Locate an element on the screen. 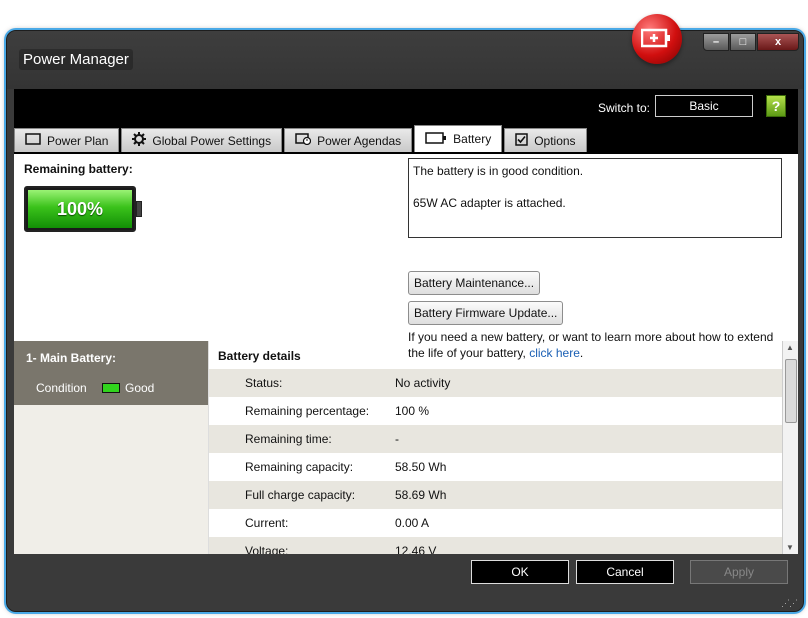 This screenshot has width=808, height=618. tab-options: Options is located at coordinates (545, 140).